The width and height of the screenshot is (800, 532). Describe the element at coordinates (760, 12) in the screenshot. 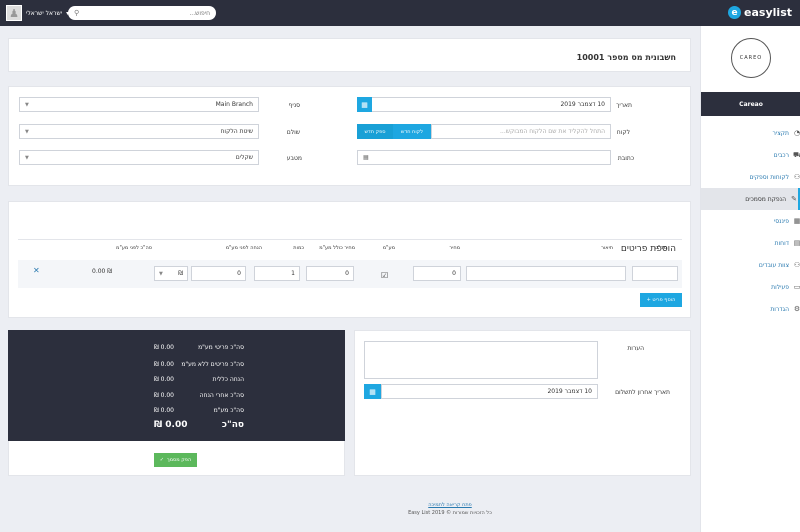

I see `app-logo: e easylist` at that location.